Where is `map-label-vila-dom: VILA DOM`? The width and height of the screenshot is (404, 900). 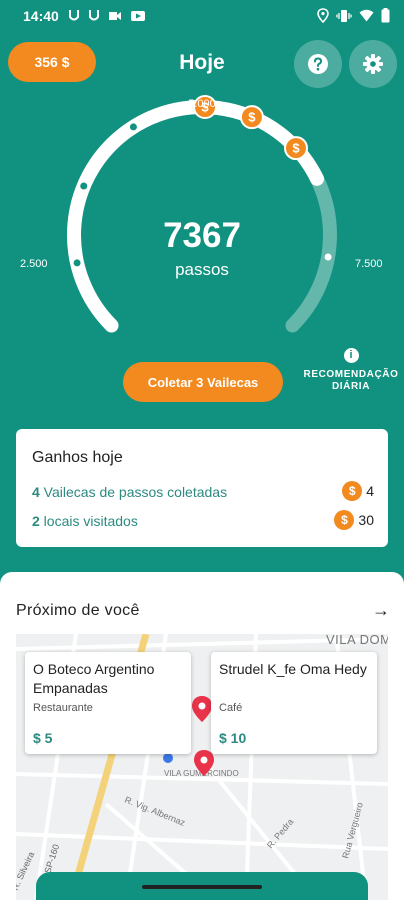
map-label-vila-dom: VILA DOM is located at coordinates (357, 640).